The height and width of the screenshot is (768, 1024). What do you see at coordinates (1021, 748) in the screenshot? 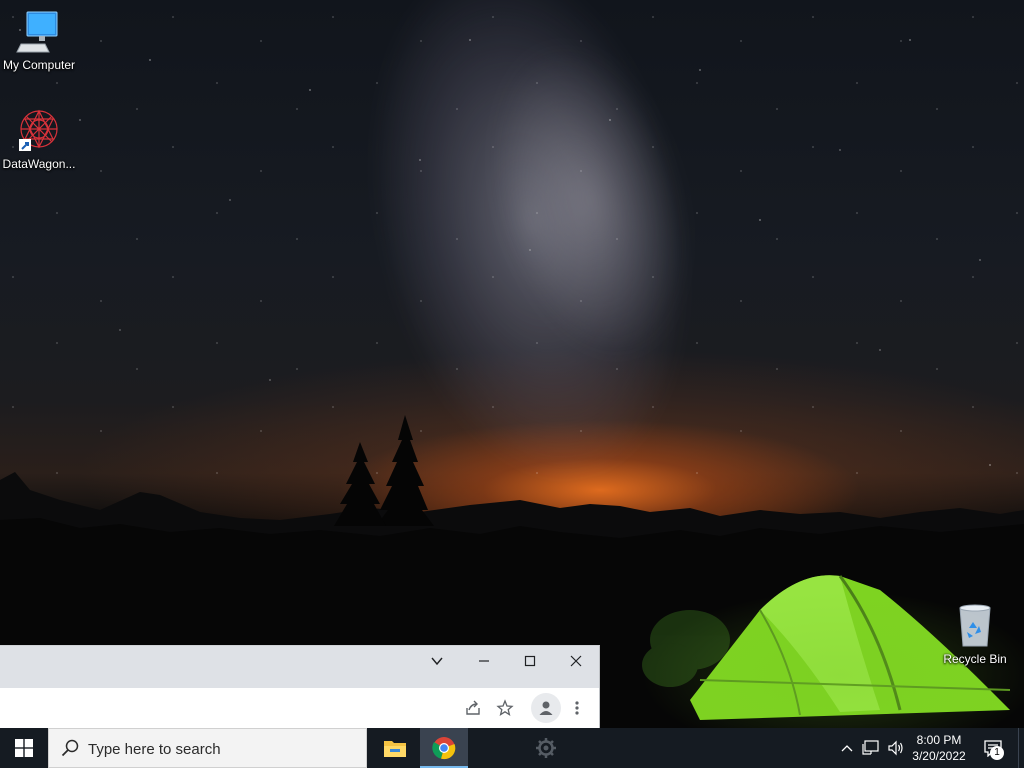
I see `show-desktop-button` at bounding box center [1021, 748].